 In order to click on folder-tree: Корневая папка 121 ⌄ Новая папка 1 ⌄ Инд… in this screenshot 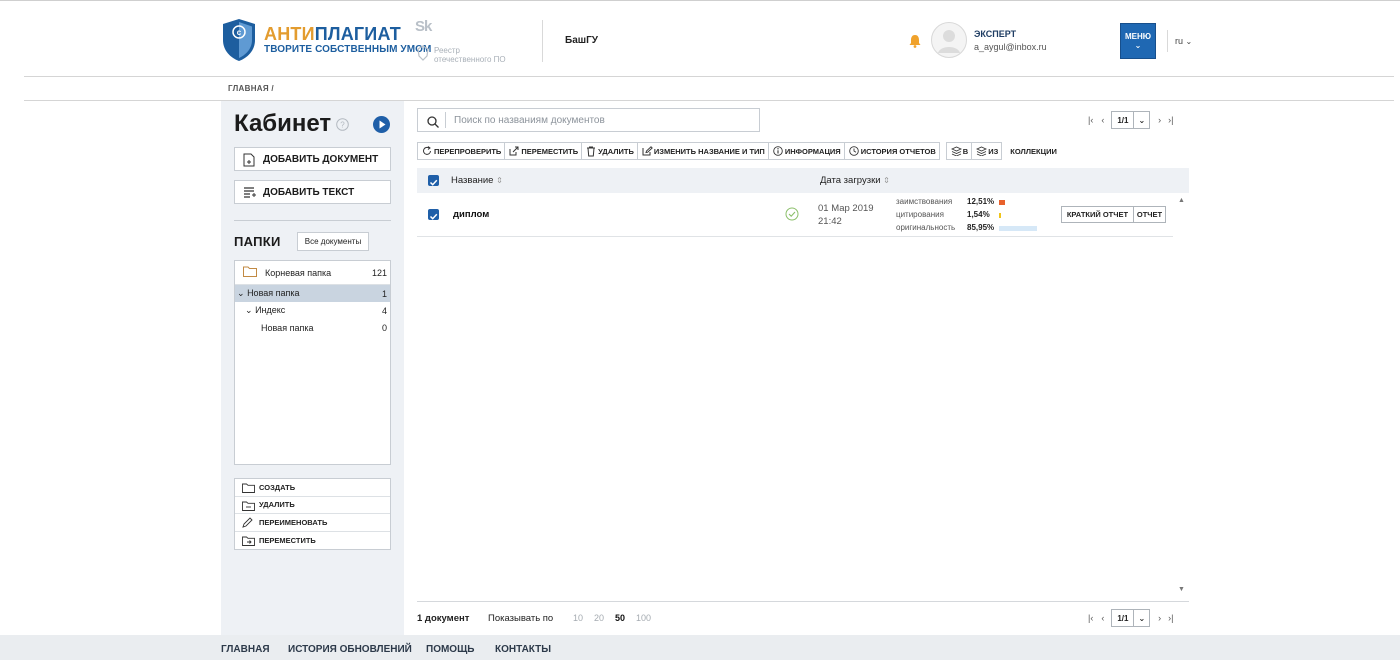, I will do `click(312, 362)`.